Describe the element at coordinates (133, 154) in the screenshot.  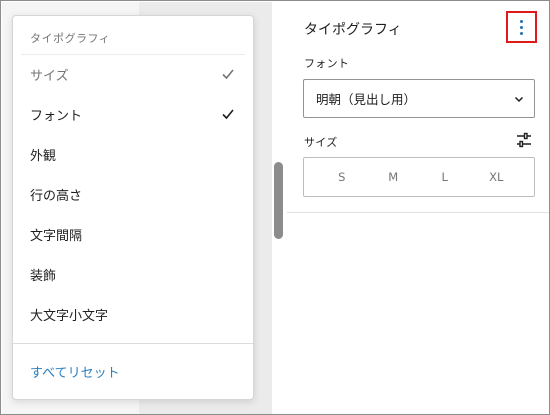
I see `menu-item-appearance: 外観` at that location.